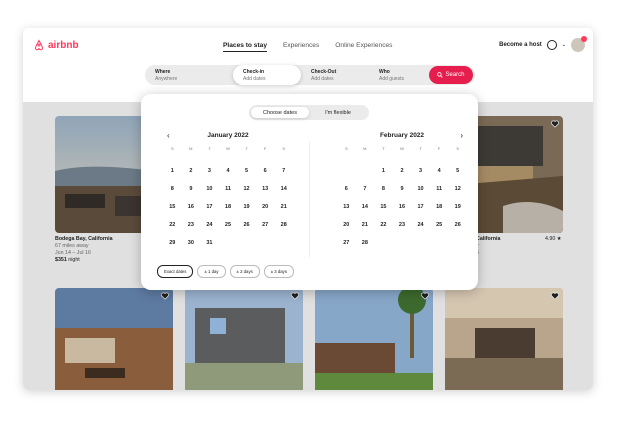  Describe the element at coordinates (399, 75) in the screenshot. I see `who-field: Who Add guests` at that location.